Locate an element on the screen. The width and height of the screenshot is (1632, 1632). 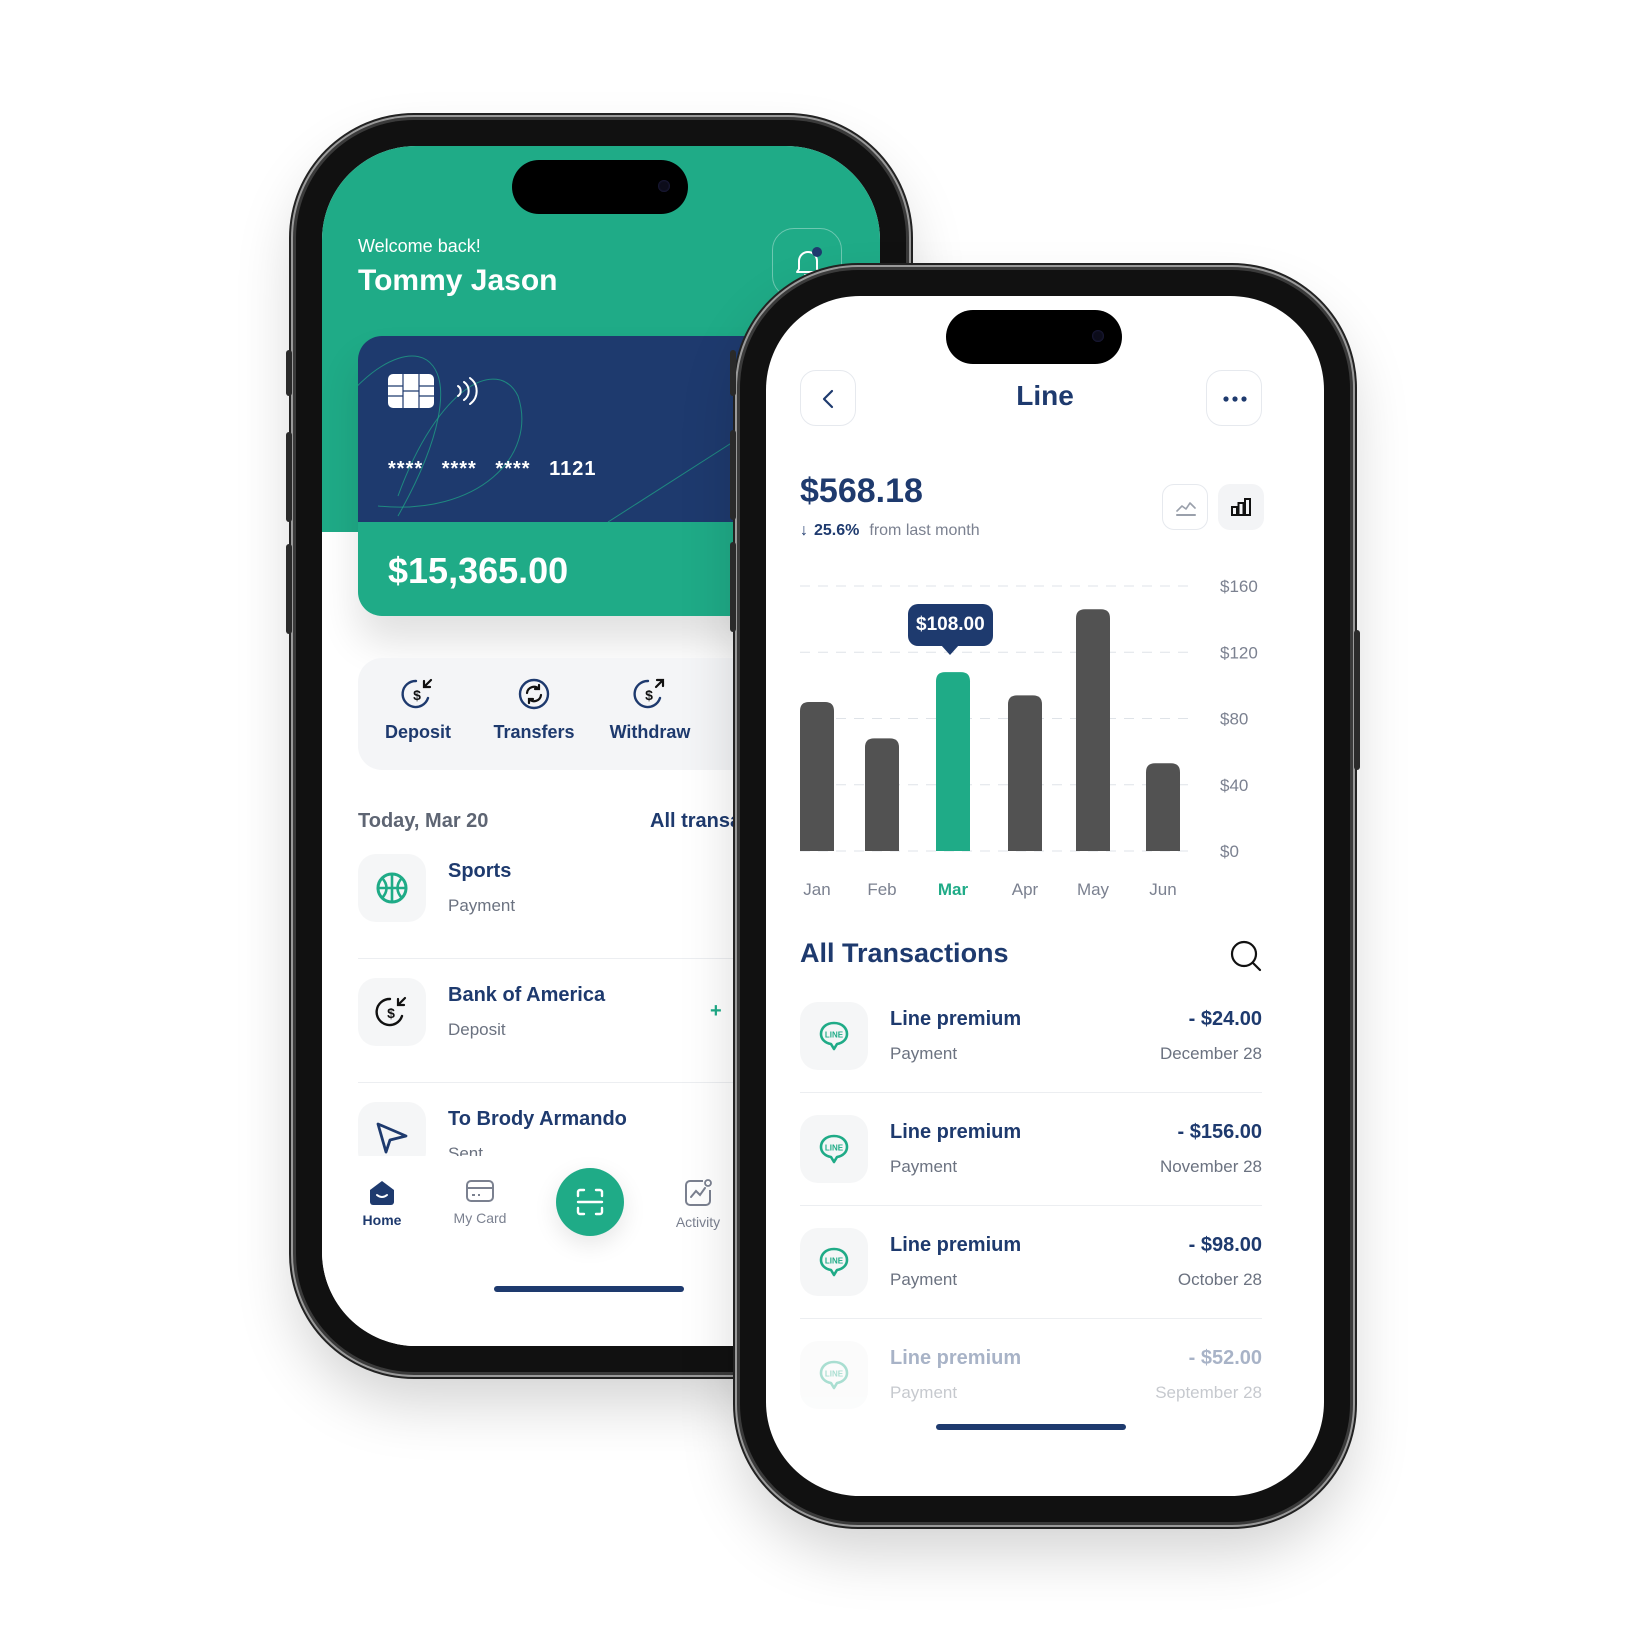
divider is located at coordinates (1031, 1318).